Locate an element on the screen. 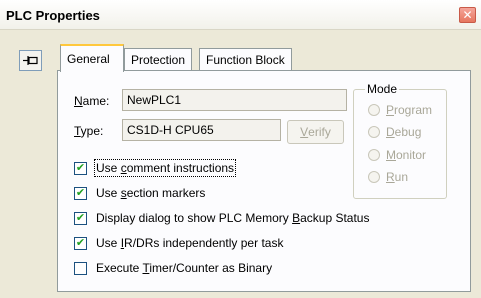  tab-protection: Protection is located at coordinates (158, 59).